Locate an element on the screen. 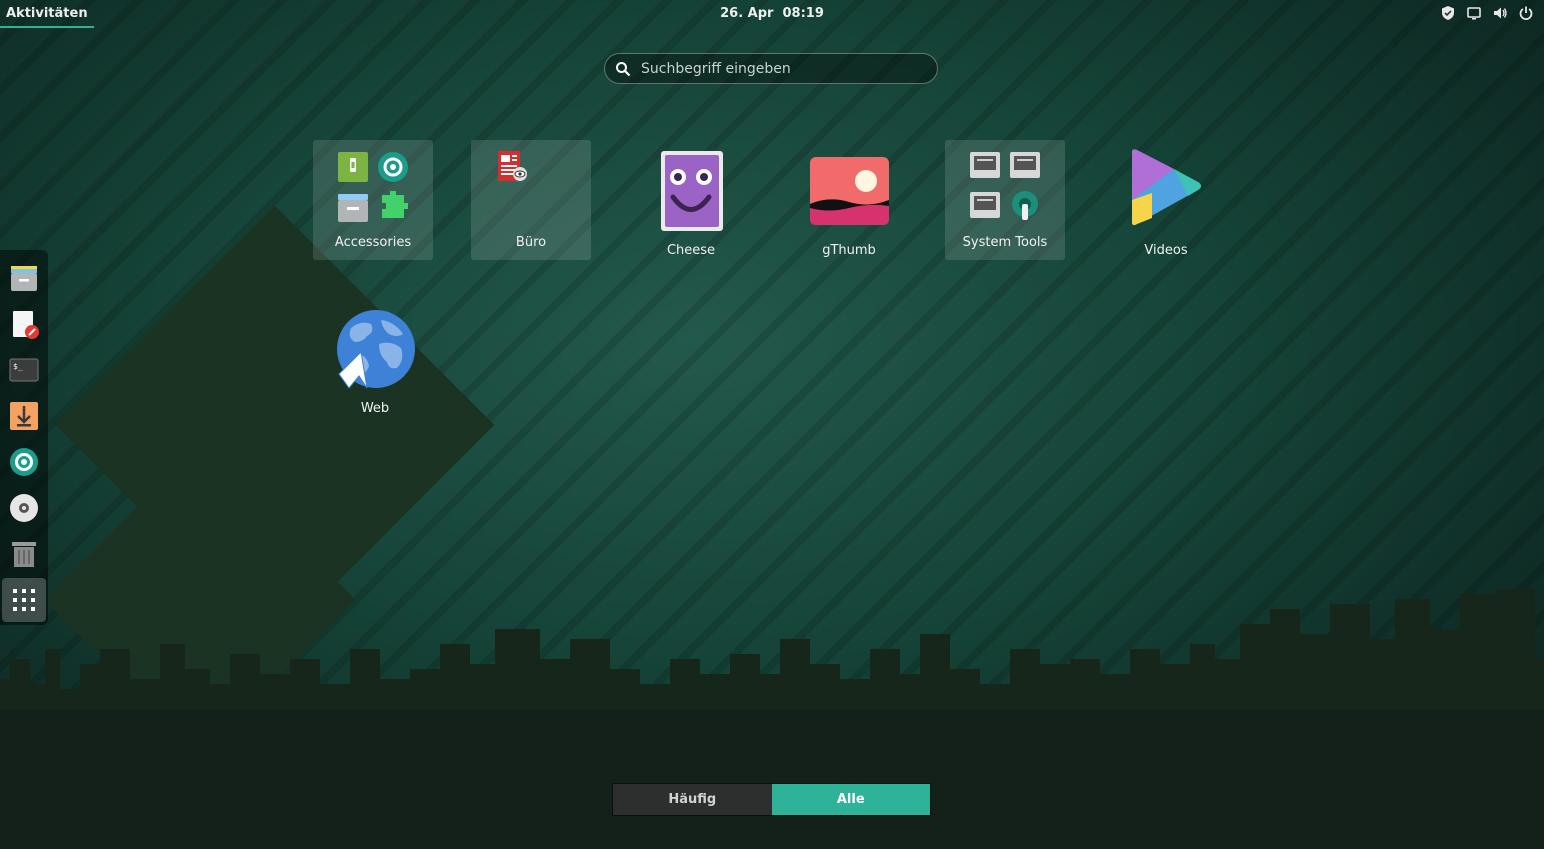 This screenshot has height=849, width=1544. accessories-folder-icon is located at coordinates (373, 187).